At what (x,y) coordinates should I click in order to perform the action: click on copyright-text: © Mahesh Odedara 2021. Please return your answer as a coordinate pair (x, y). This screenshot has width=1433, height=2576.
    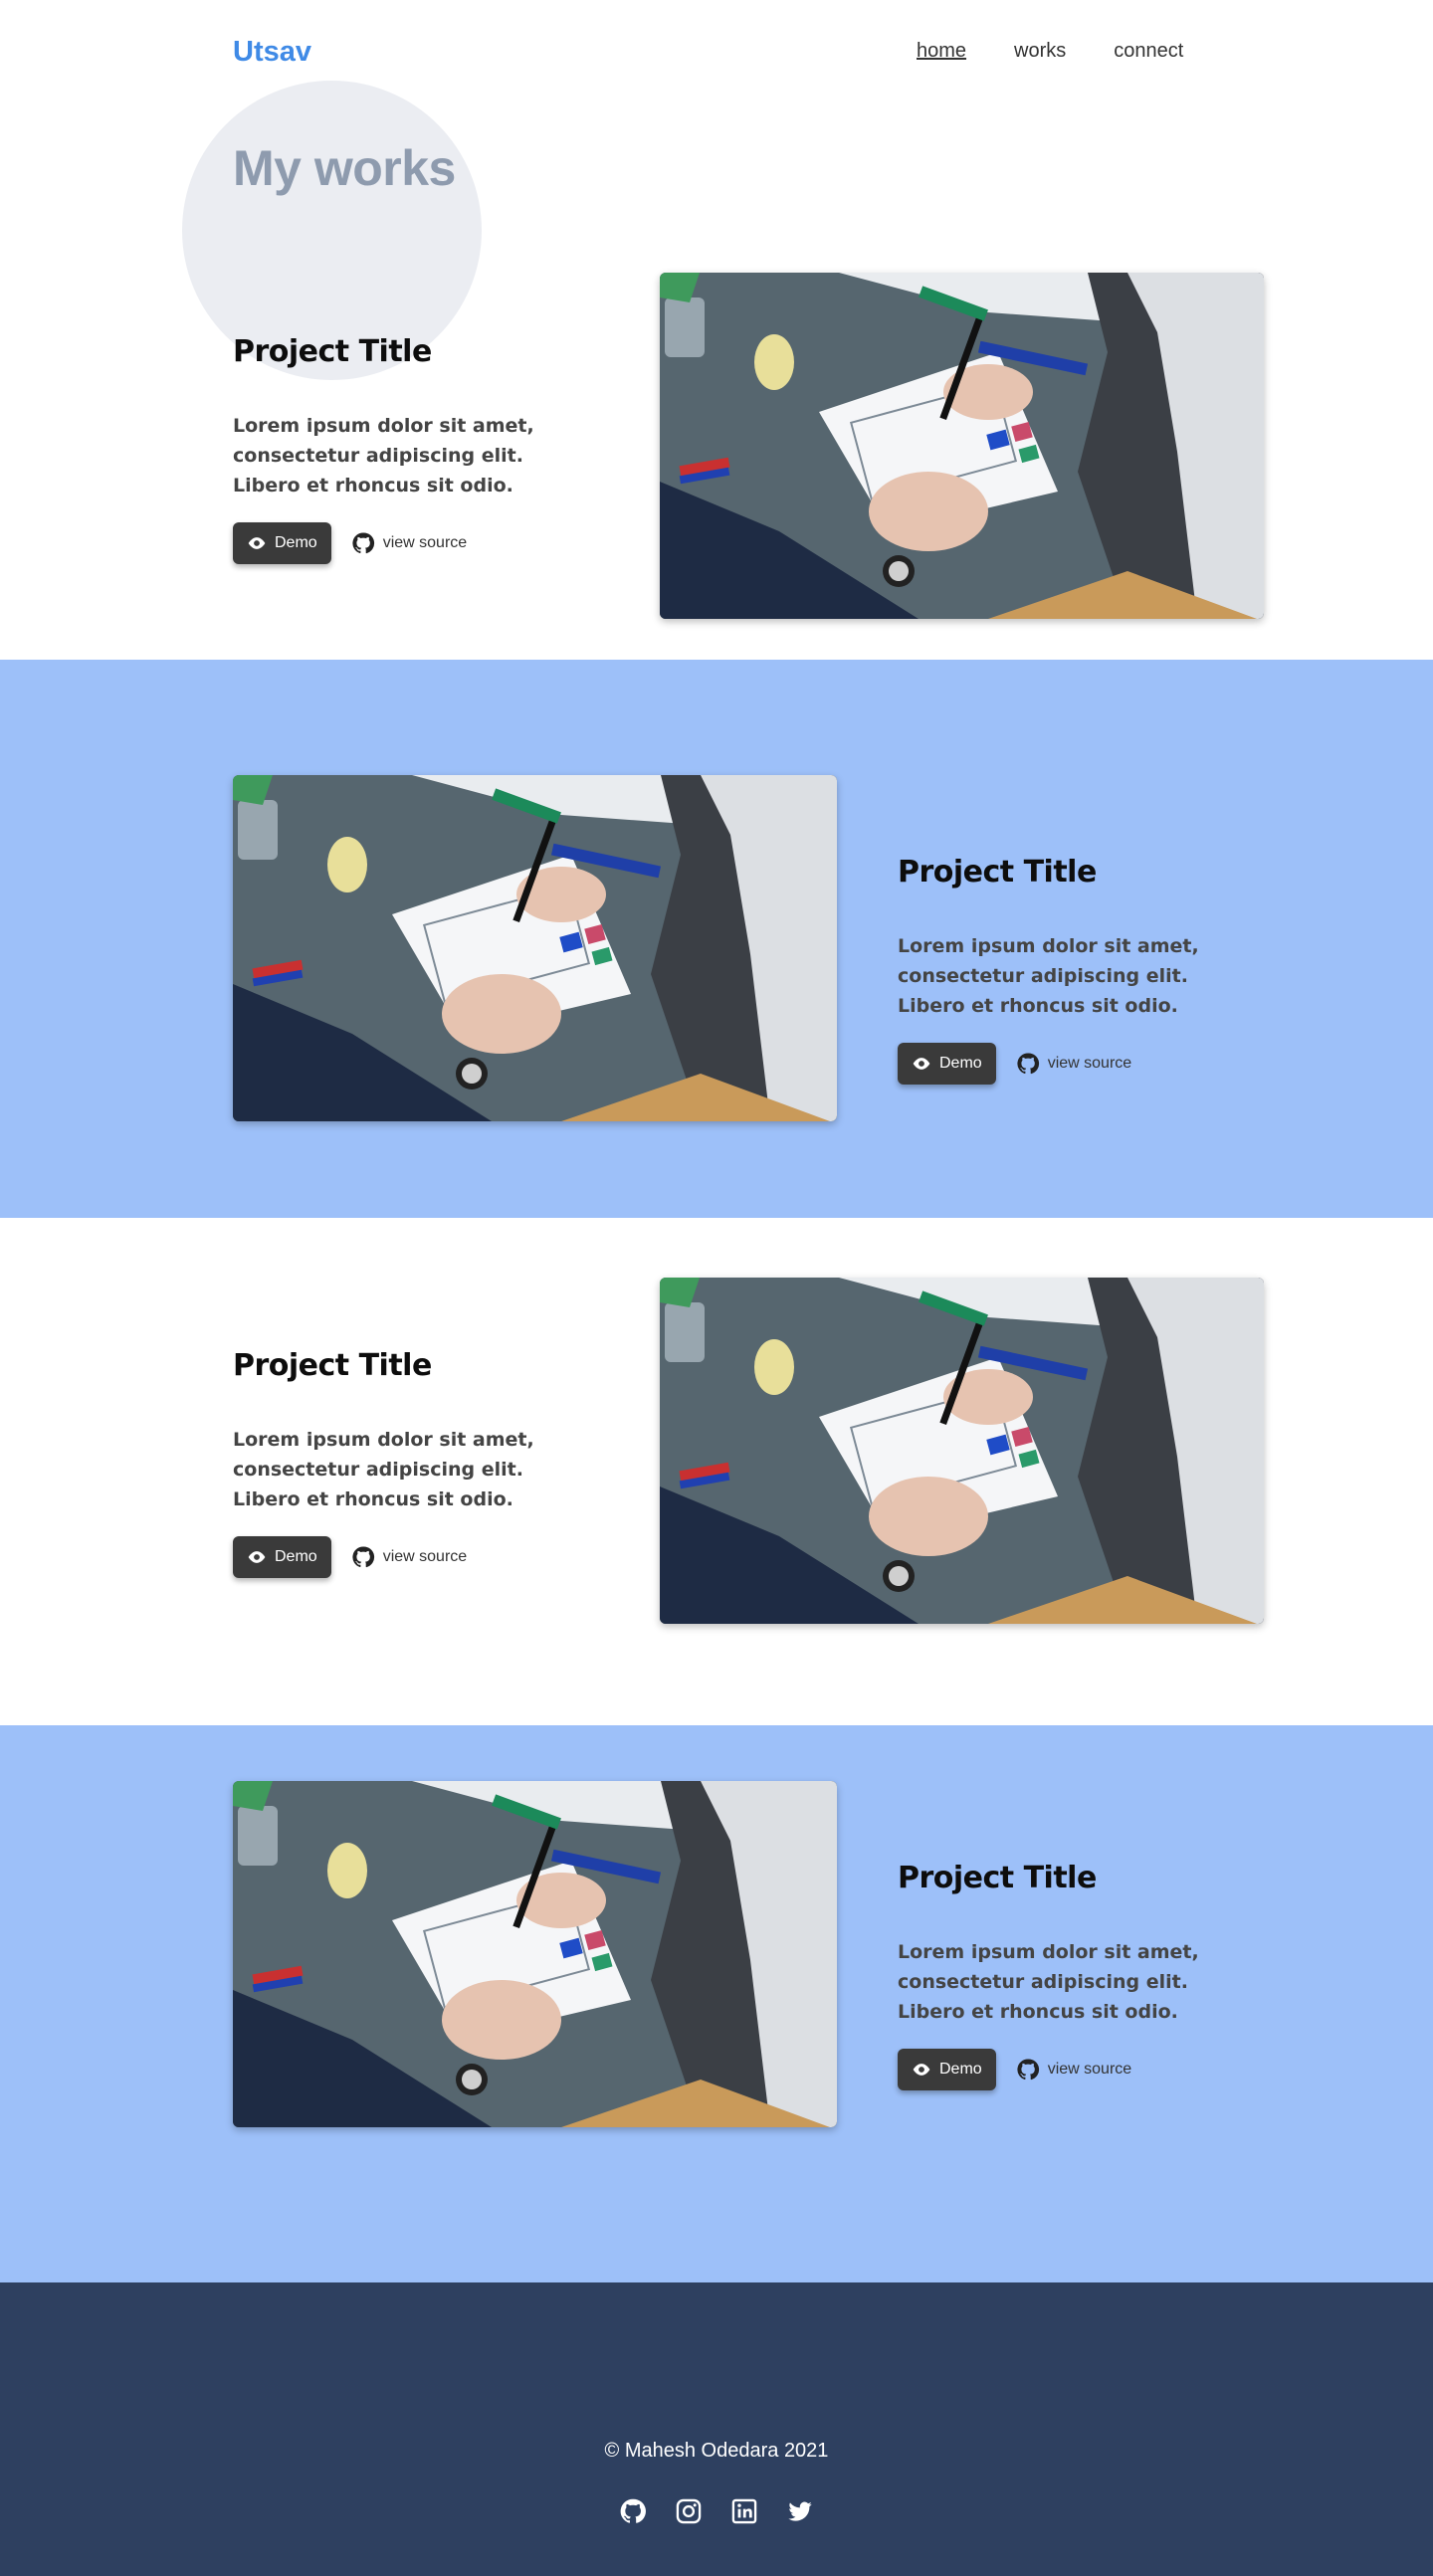
    Looking at the image, I should click on (716, 2451).